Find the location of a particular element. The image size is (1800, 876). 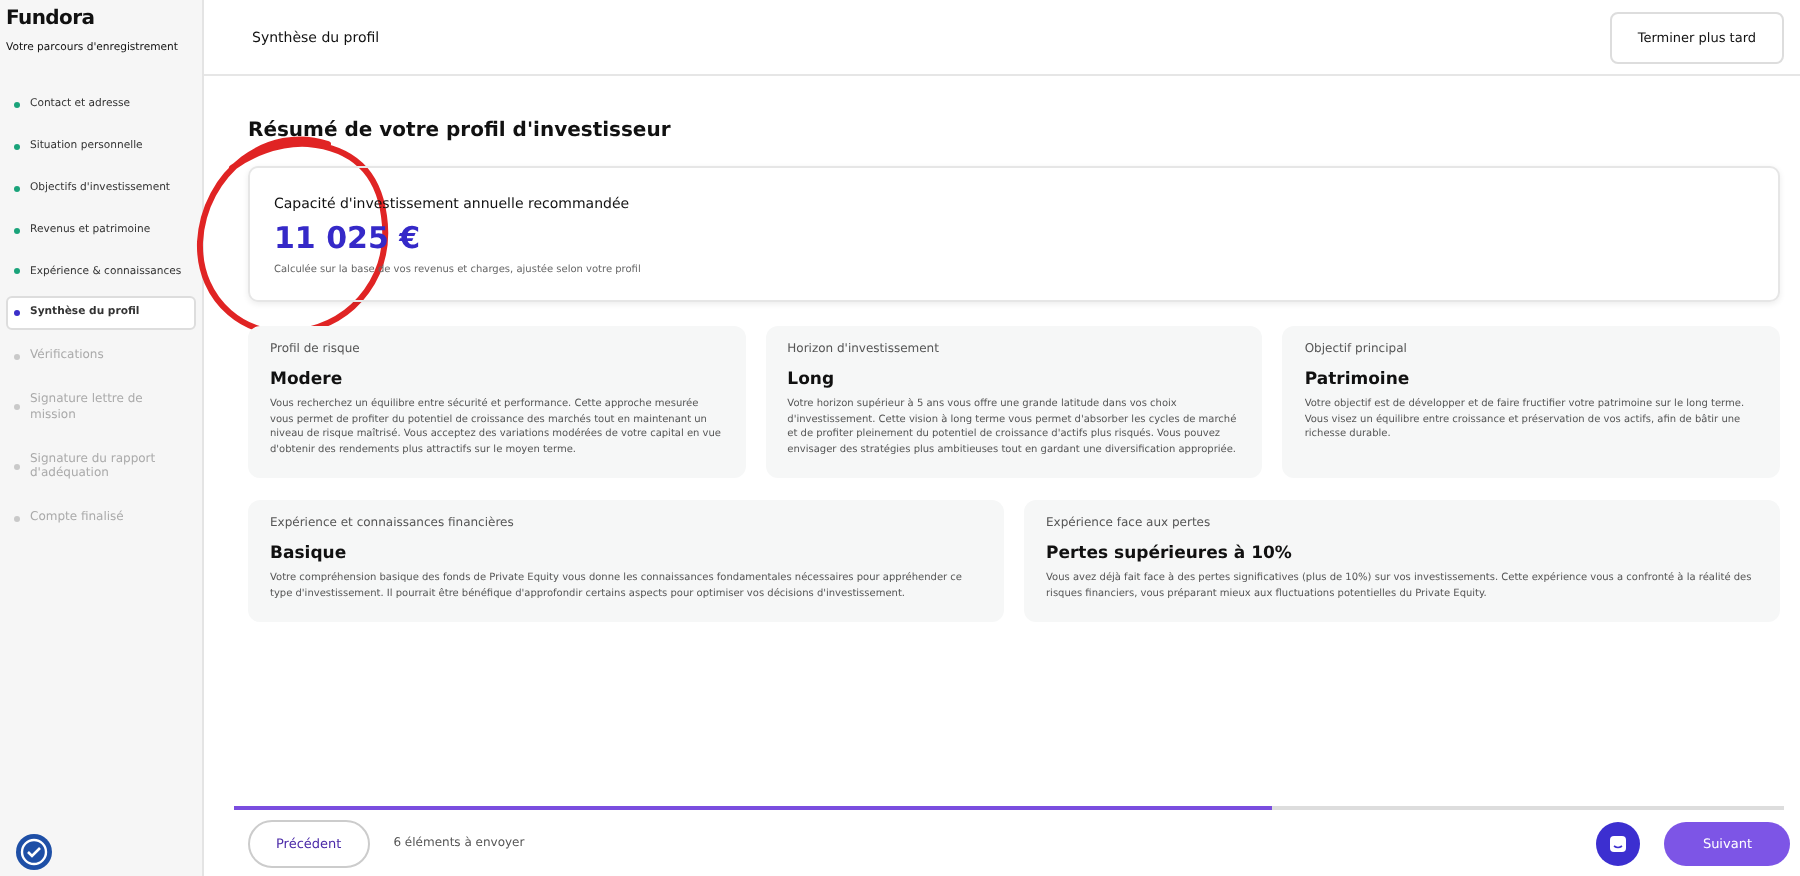

card-value: Pertes supérieures à 10% is located at coordinates (1170, 554).